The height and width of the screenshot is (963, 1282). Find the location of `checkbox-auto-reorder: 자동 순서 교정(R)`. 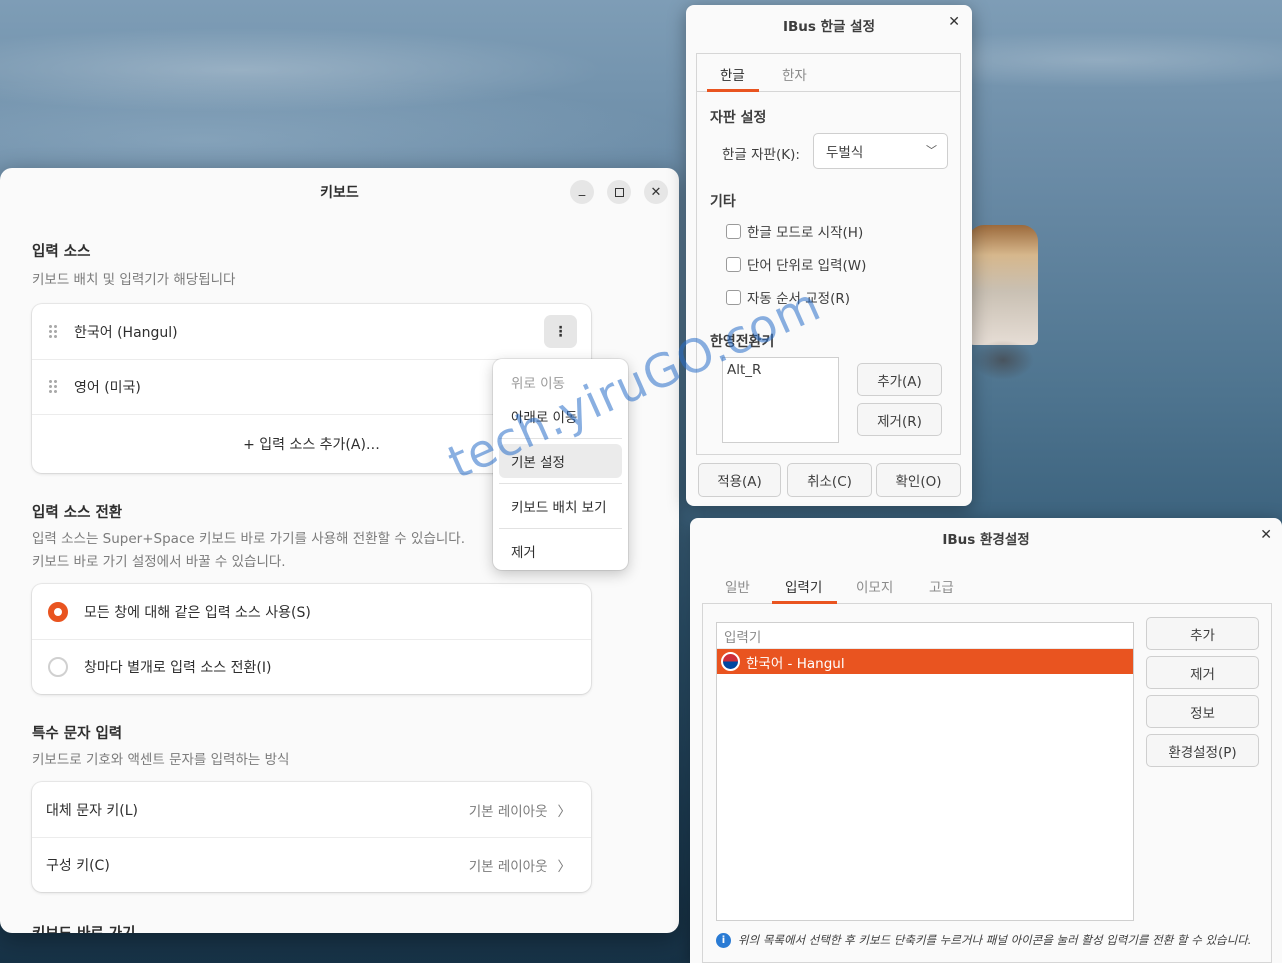

checkbox-auto-reorder: 자동 순서 교정(R) is located at coordinates (788, 297).